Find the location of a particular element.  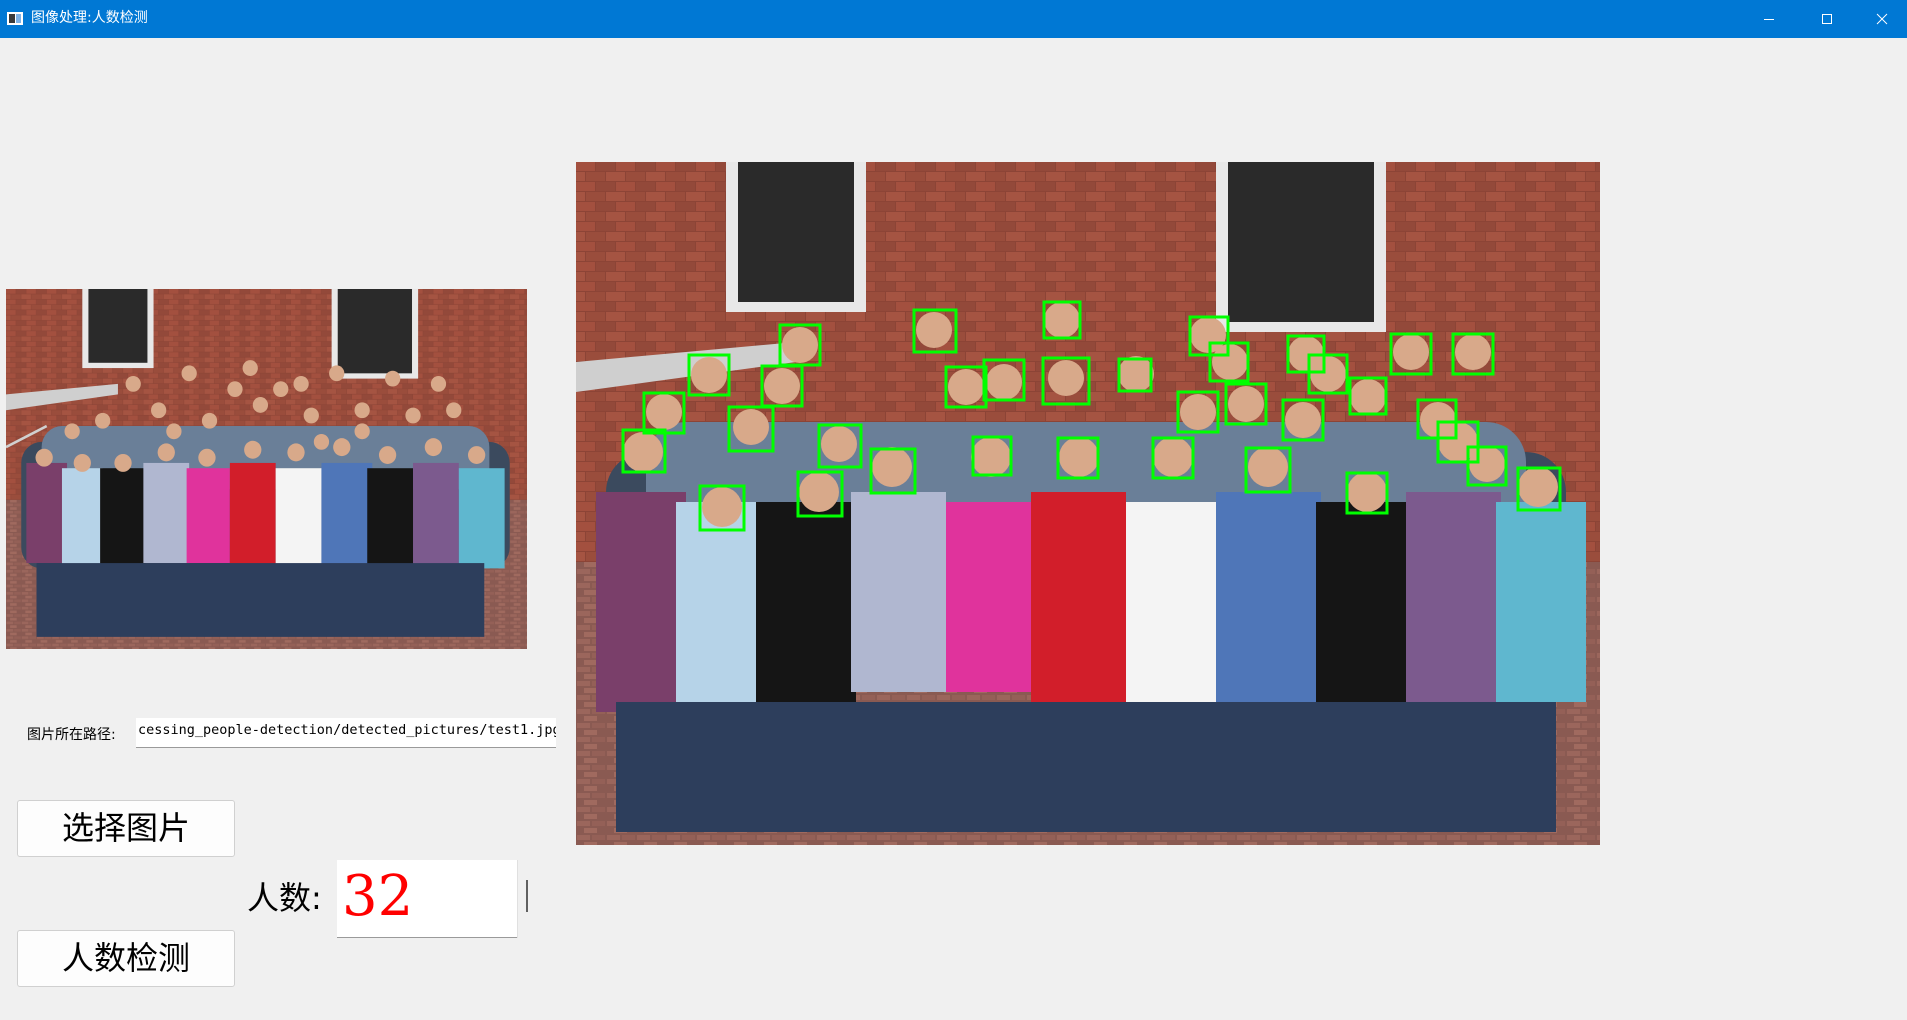

original-image is located at coordinates (266, 469).